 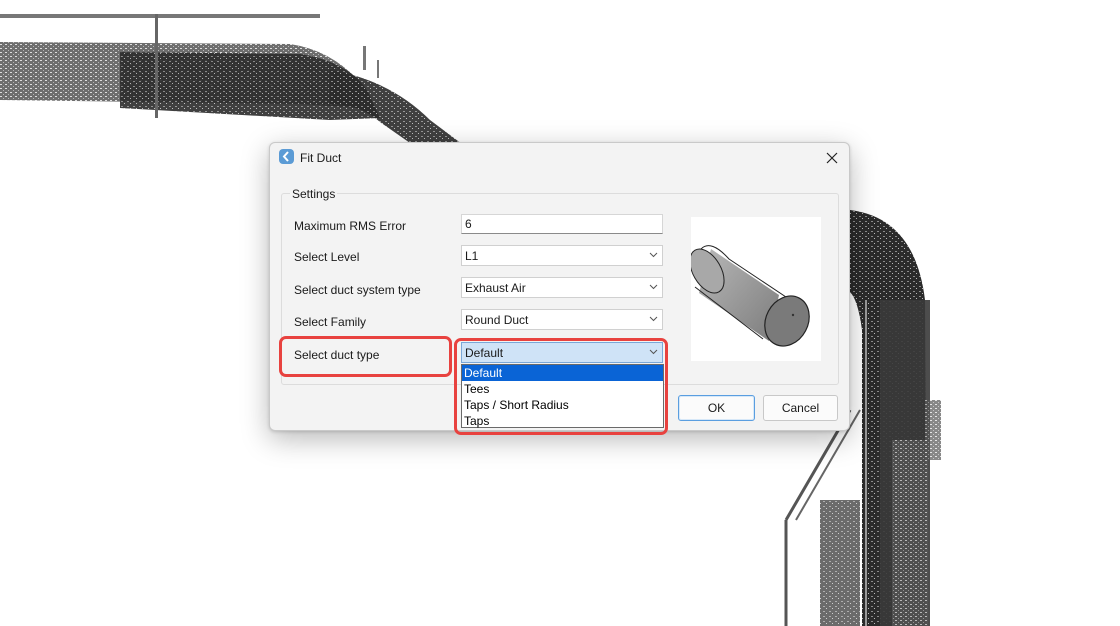 I want to click on duct-system-type-label: Select duct system type, so click(x=357, y=290).